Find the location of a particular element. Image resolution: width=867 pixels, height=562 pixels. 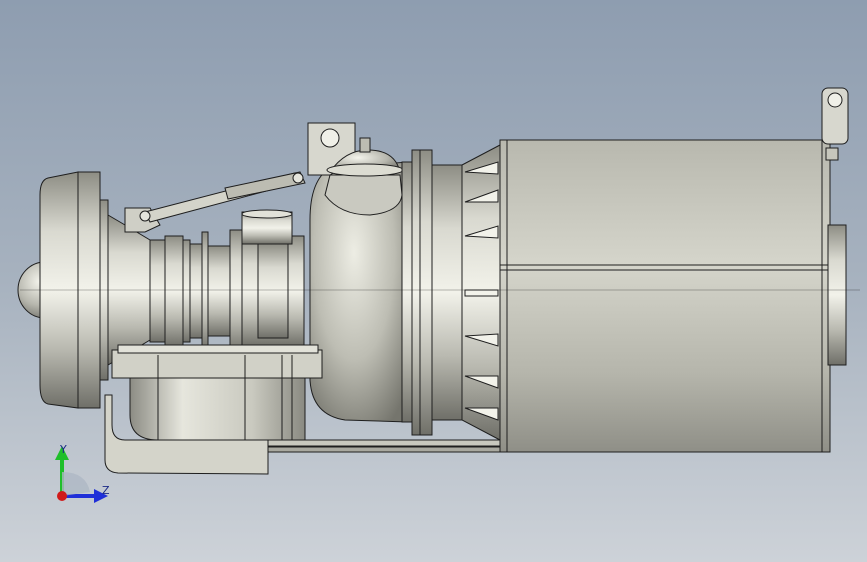

coordinate-triad: Y Z is located at coordinates (85, 475).